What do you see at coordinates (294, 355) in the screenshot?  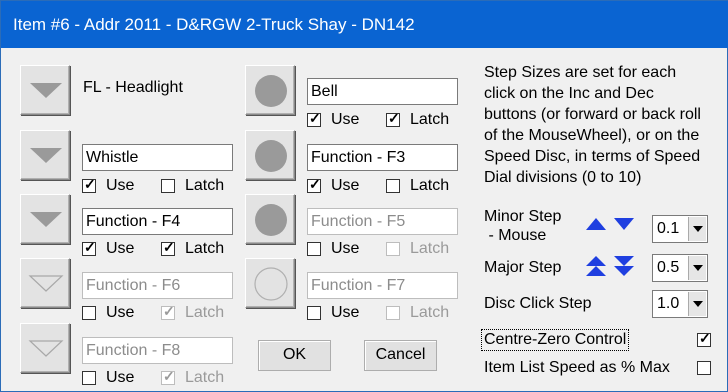 I see `ok-button: OK` at bounding box center [294, 355].